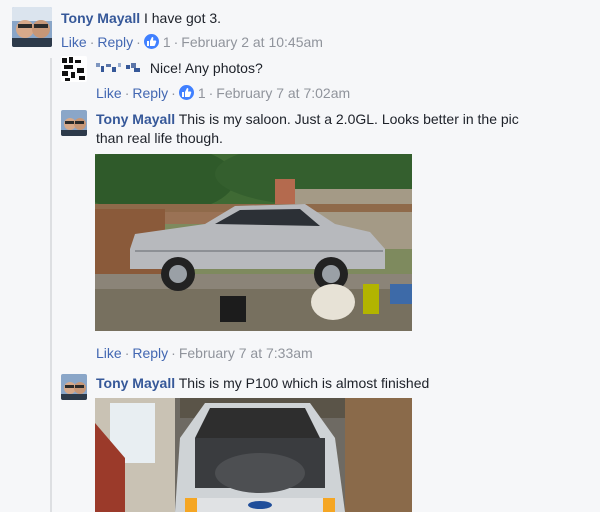  What do you see at coordinates (253, 455) in the screenshot?
I see `p100-truck-photo` at bounding box center [253, 455].